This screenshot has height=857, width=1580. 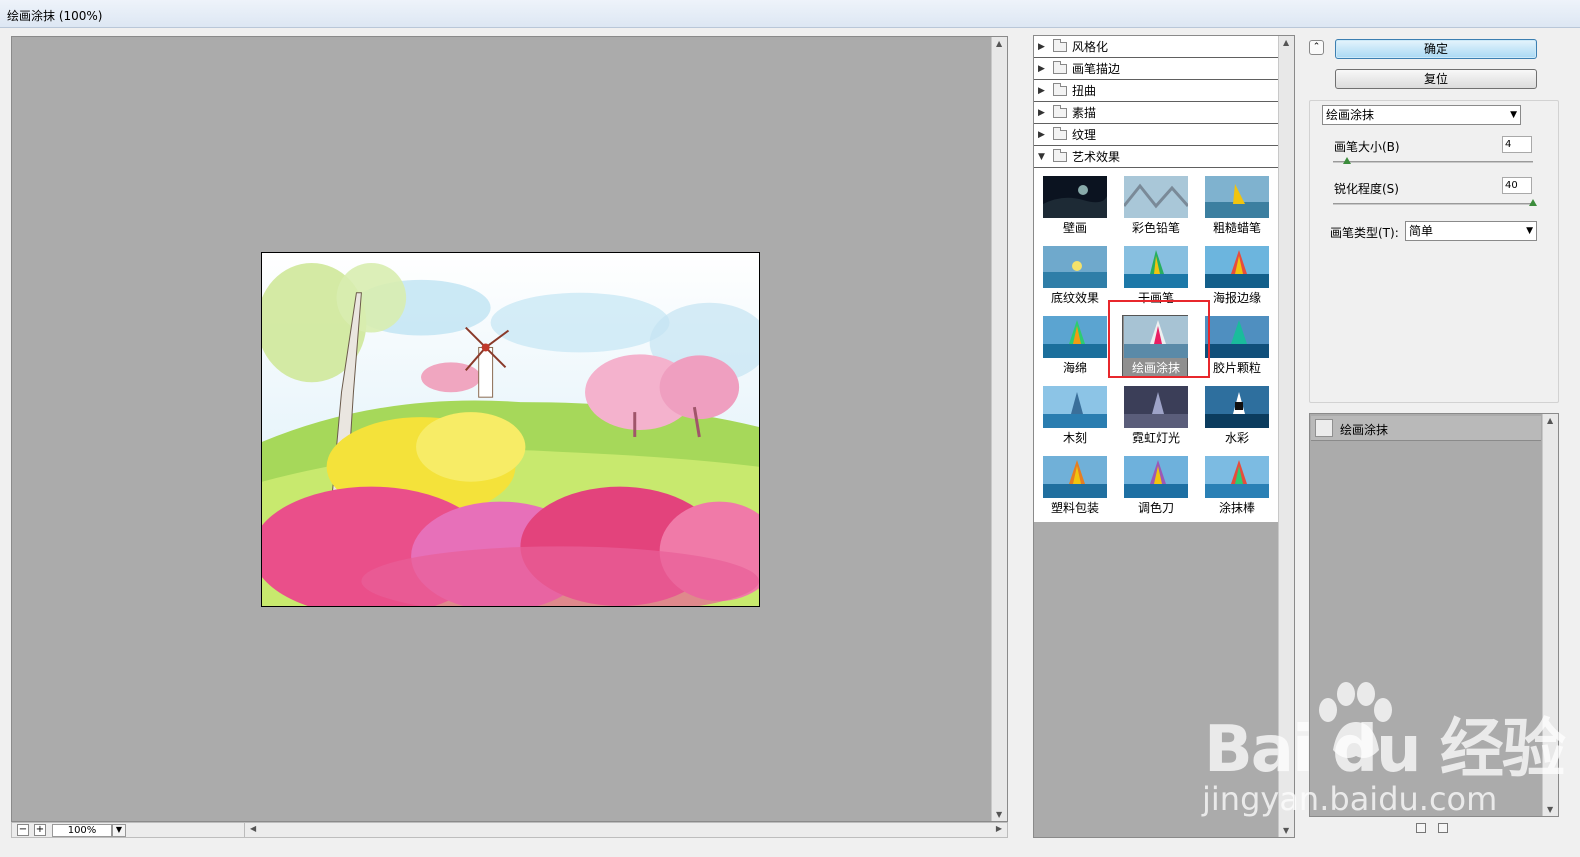 I want to click on filter-thumb-watercolor: 水彩, so click(x=1237, y=417).